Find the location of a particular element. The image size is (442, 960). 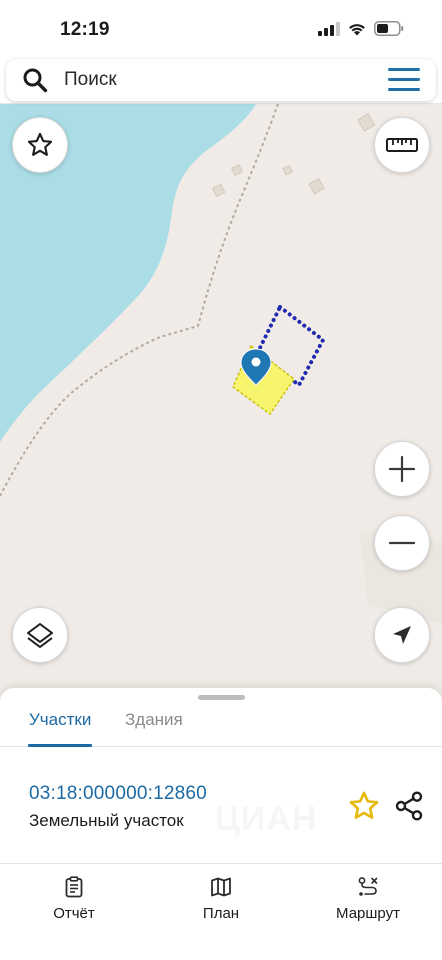

favorite-star-icon is located at coordinates (364, 806).